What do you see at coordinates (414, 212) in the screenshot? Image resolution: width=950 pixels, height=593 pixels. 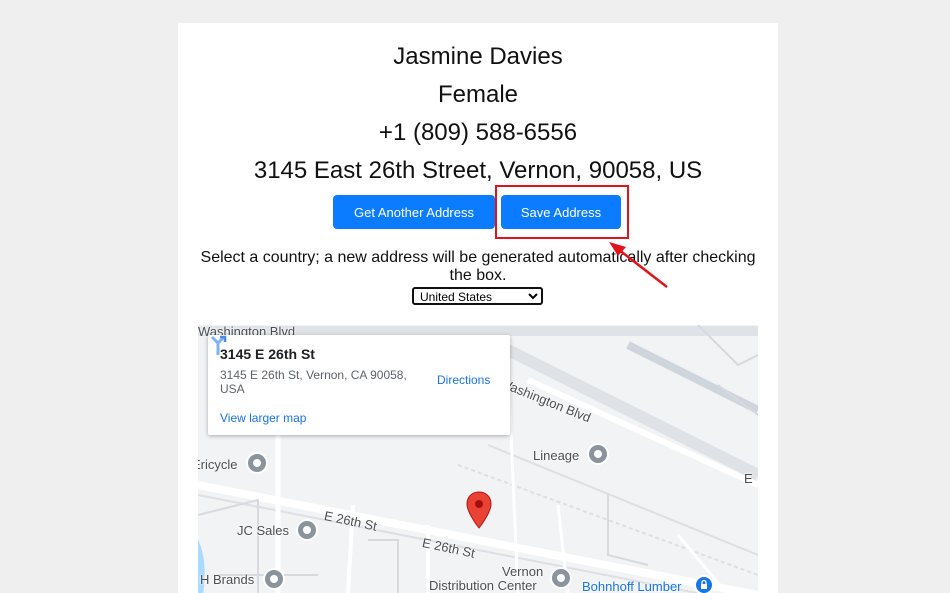 I see `get-another-address-button: Get Another Address` at bounding box center [414, 212].